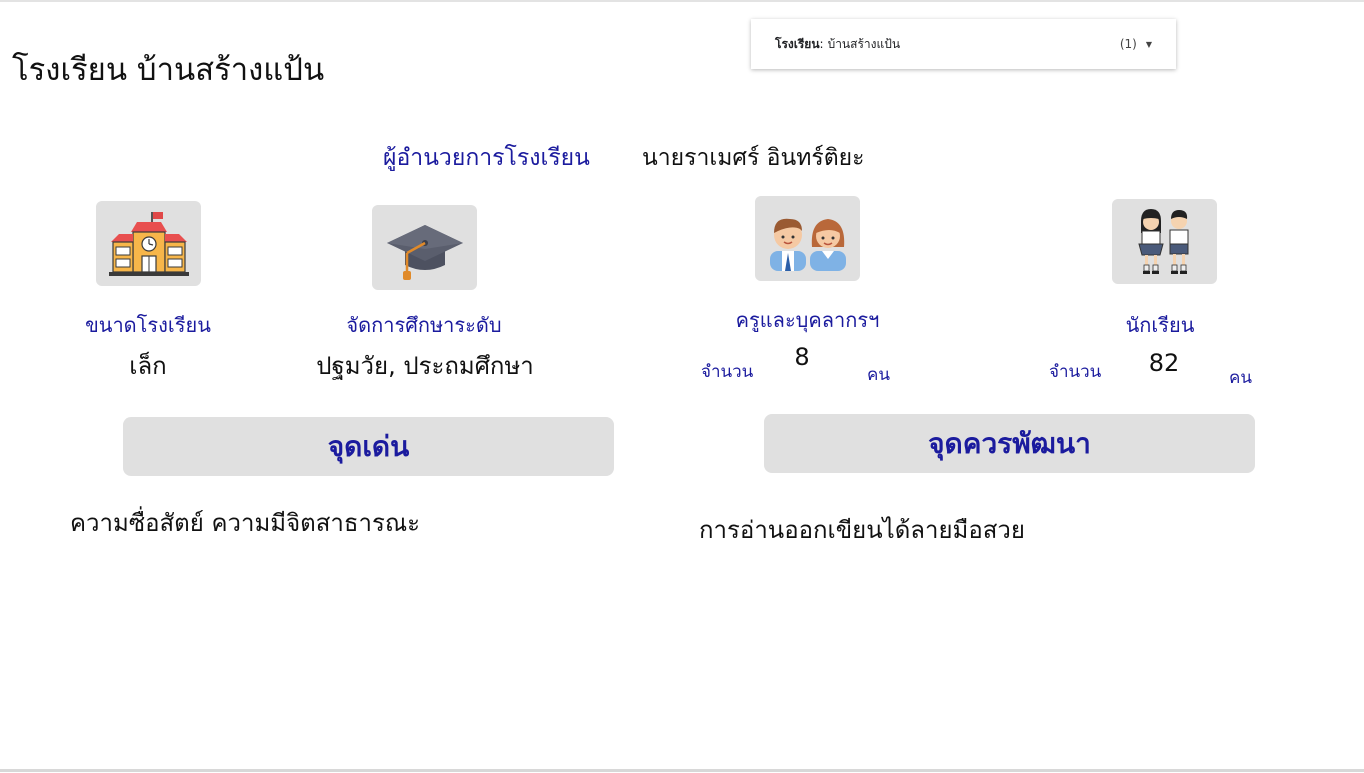 The image size is (1364, 773). What do you see at coordinates (1240, 378) in the screenshot?
I see `students-unit: คน` at bounding box center [1240, 378].